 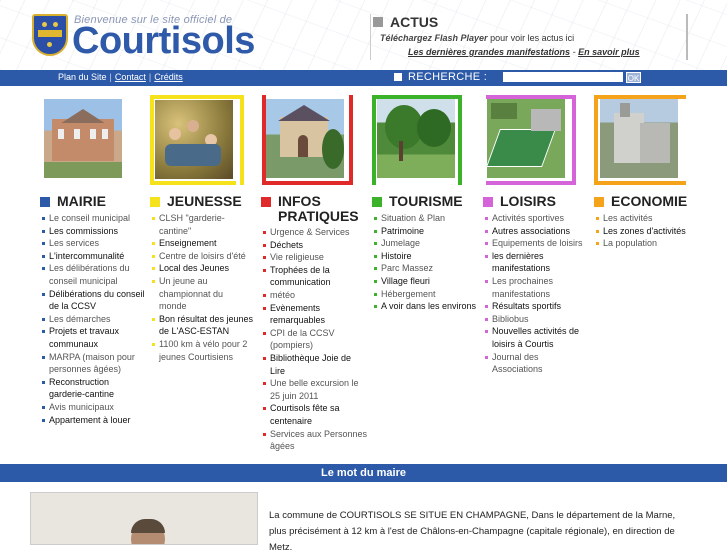 I want to click on tourisme-menu-item: Jumelage, so click(x=428, y=243).